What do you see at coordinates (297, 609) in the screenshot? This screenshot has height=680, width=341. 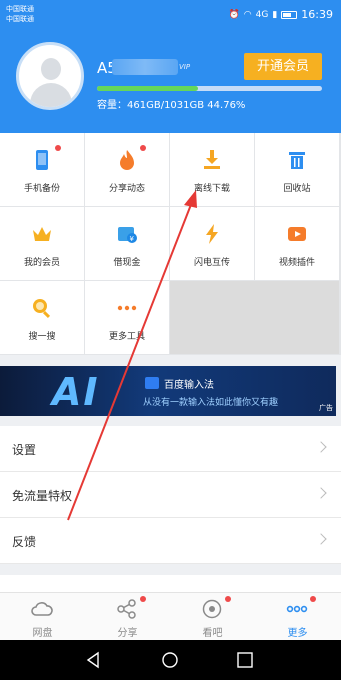 I see `more-icon` at bounding box center [297, 609].